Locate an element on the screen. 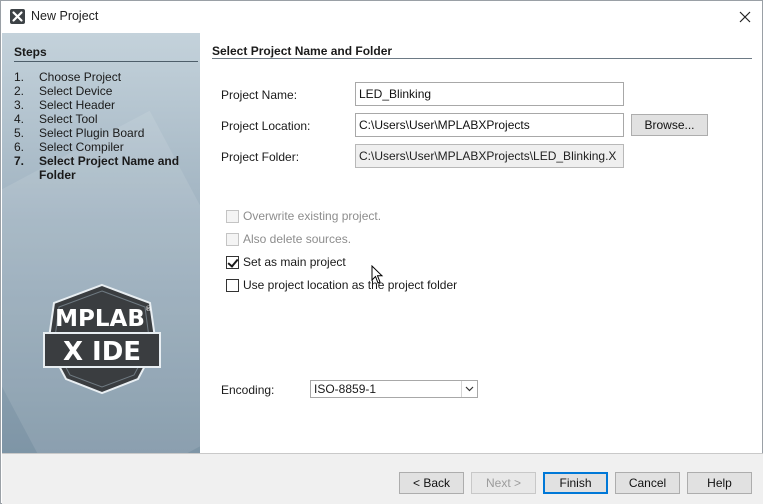 The image size is (763, 504). project-name-label: Project Name: is located at coordinates (259, 95).